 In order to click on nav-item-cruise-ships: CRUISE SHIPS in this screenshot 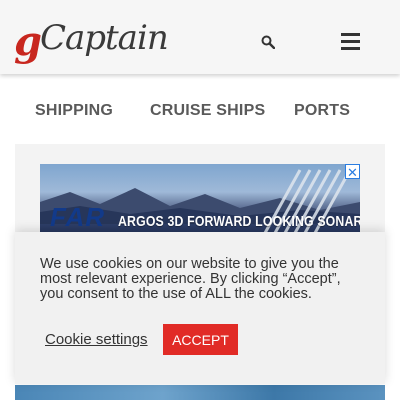, I will do `click(207, 111)`.